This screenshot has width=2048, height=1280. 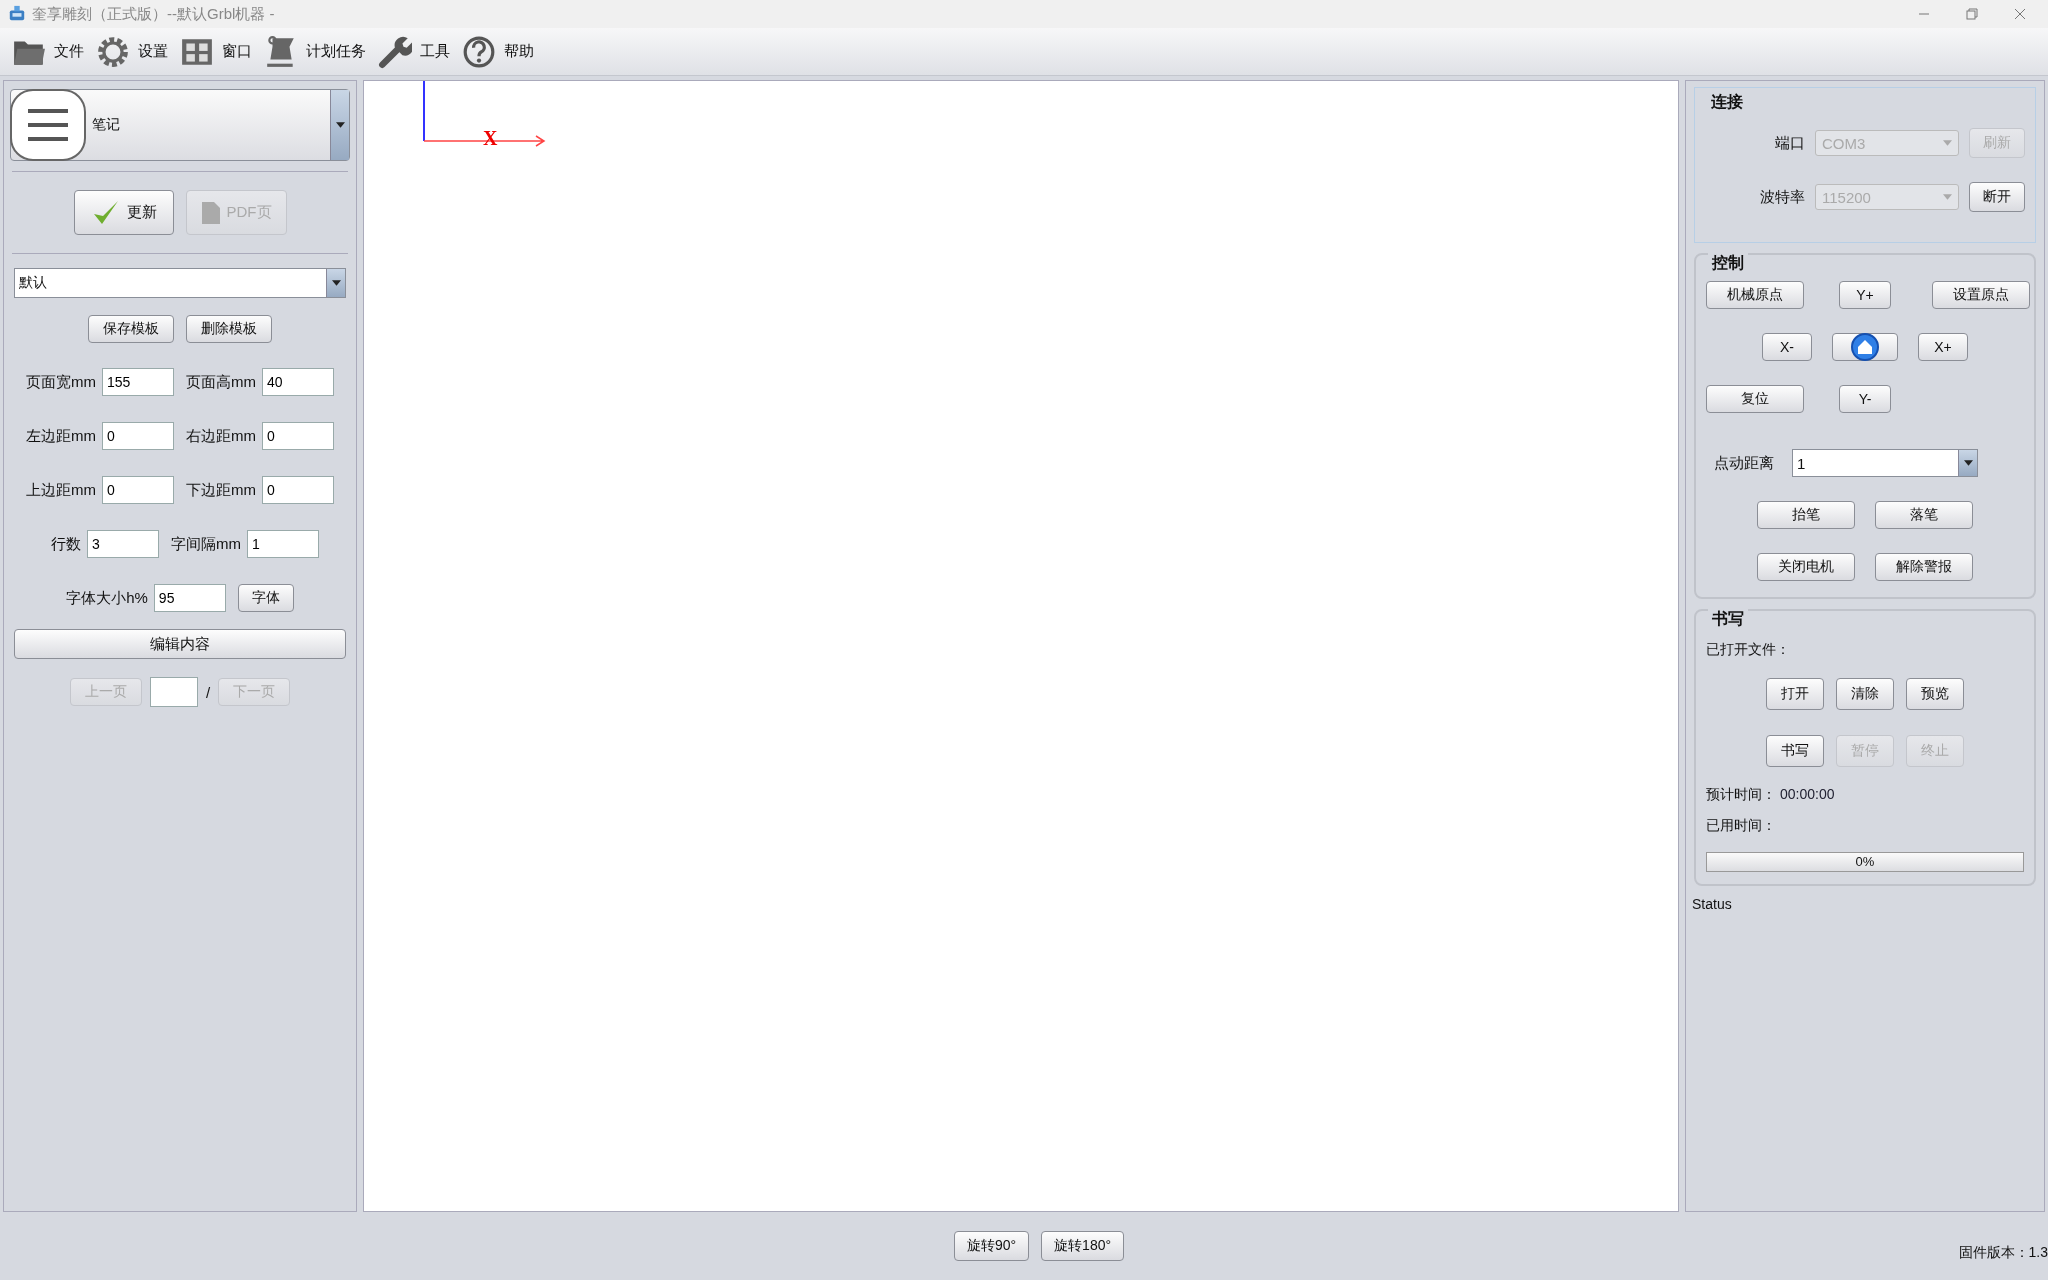 What do you see at coordinates (153, 14) in the screenshot?
I see `window-title: 奎享雕刻（正式版）--默认Grbl机器 -` at bounding box center [153, 14].